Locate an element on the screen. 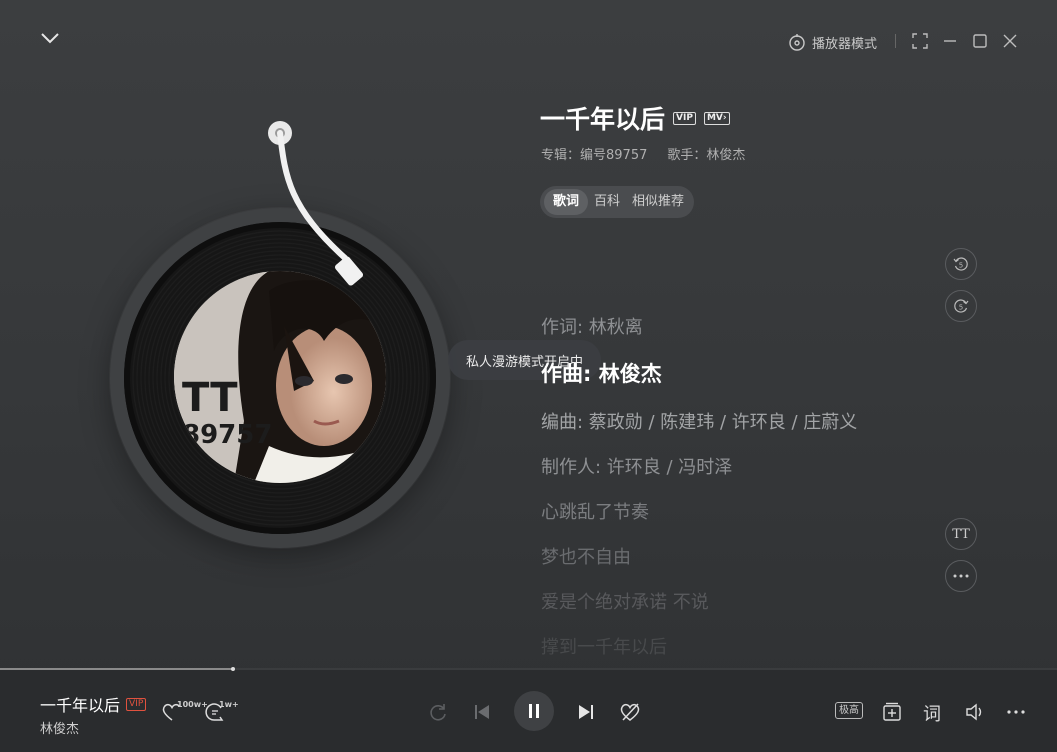 The height and width of the screenshot is (752, 1057). lyric-line: 撑到一千年以后 is located at coordinates (604, 646).